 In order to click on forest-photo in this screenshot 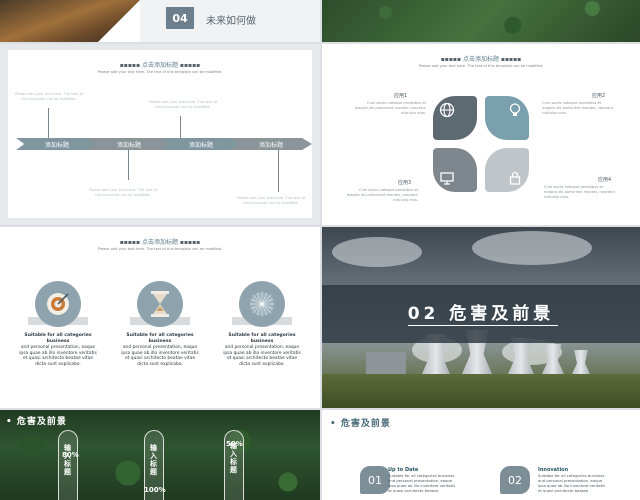, I will do `click(481, 21)`.